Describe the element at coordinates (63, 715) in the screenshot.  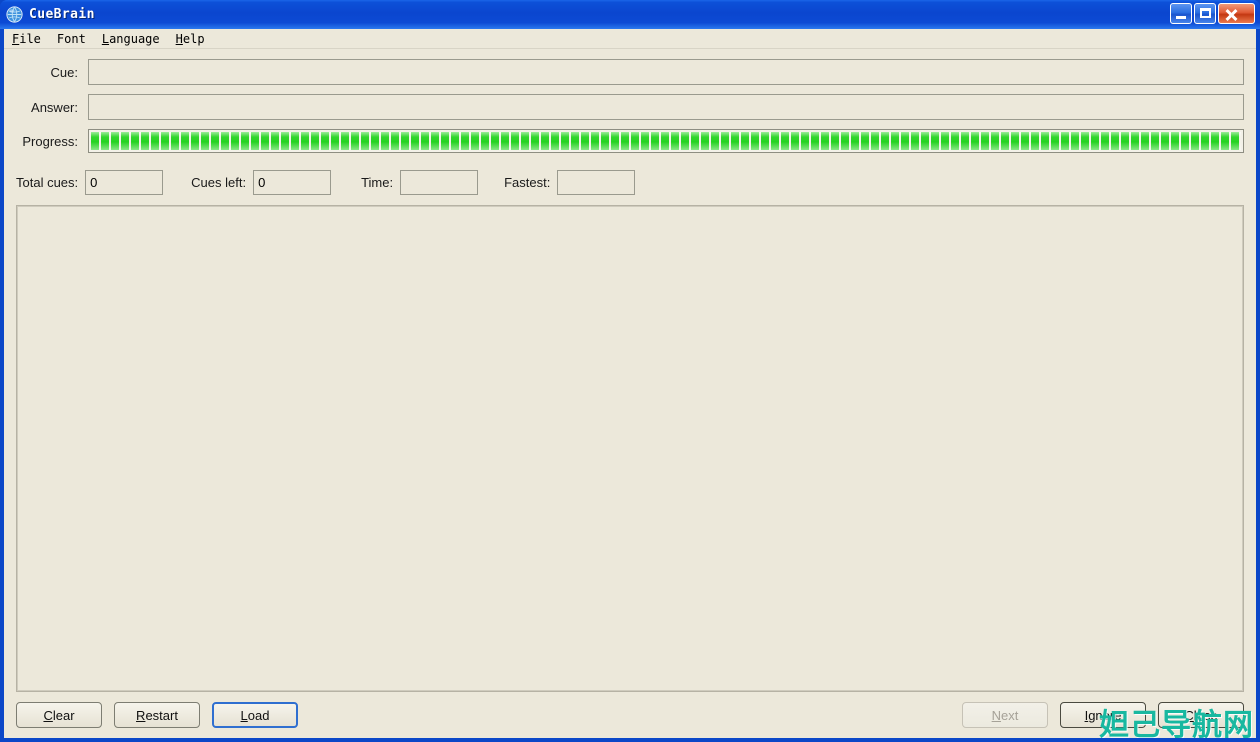
I see `clear-button-rest: lear` at that location.